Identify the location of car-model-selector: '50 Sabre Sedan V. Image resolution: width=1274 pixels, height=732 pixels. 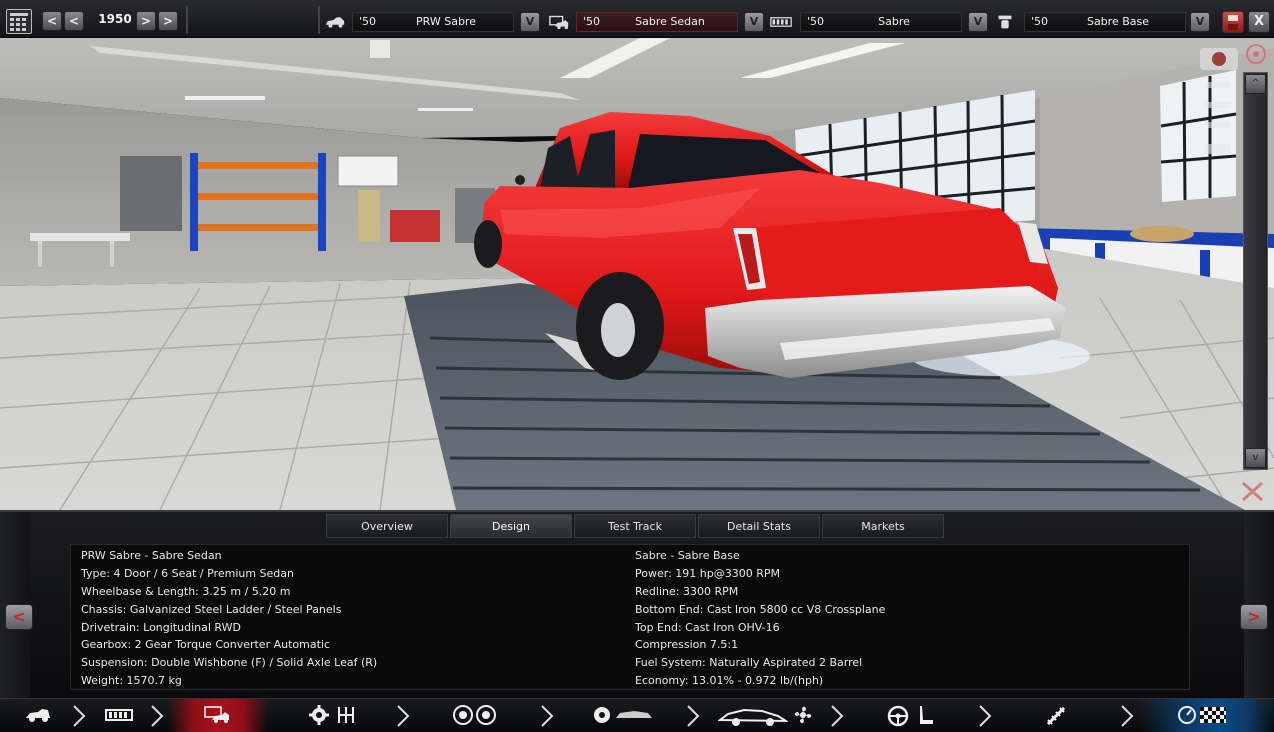
(657, 22).